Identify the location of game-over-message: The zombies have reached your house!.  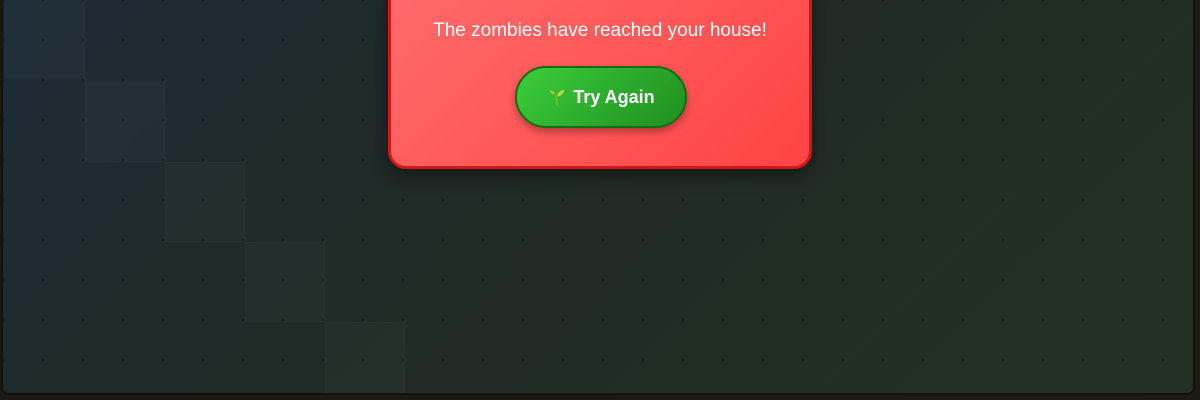
(600, 30).